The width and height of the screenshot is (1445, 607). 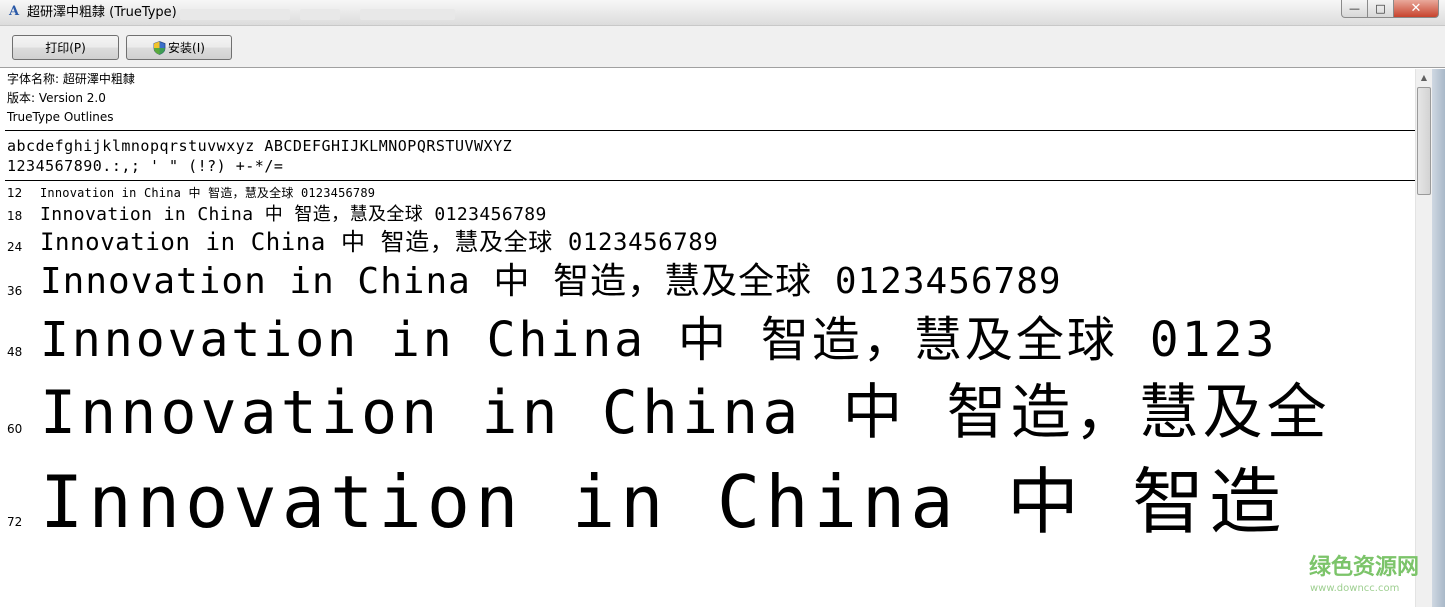 I want to click on scroll-thumb, so click(x=1424, y=141).